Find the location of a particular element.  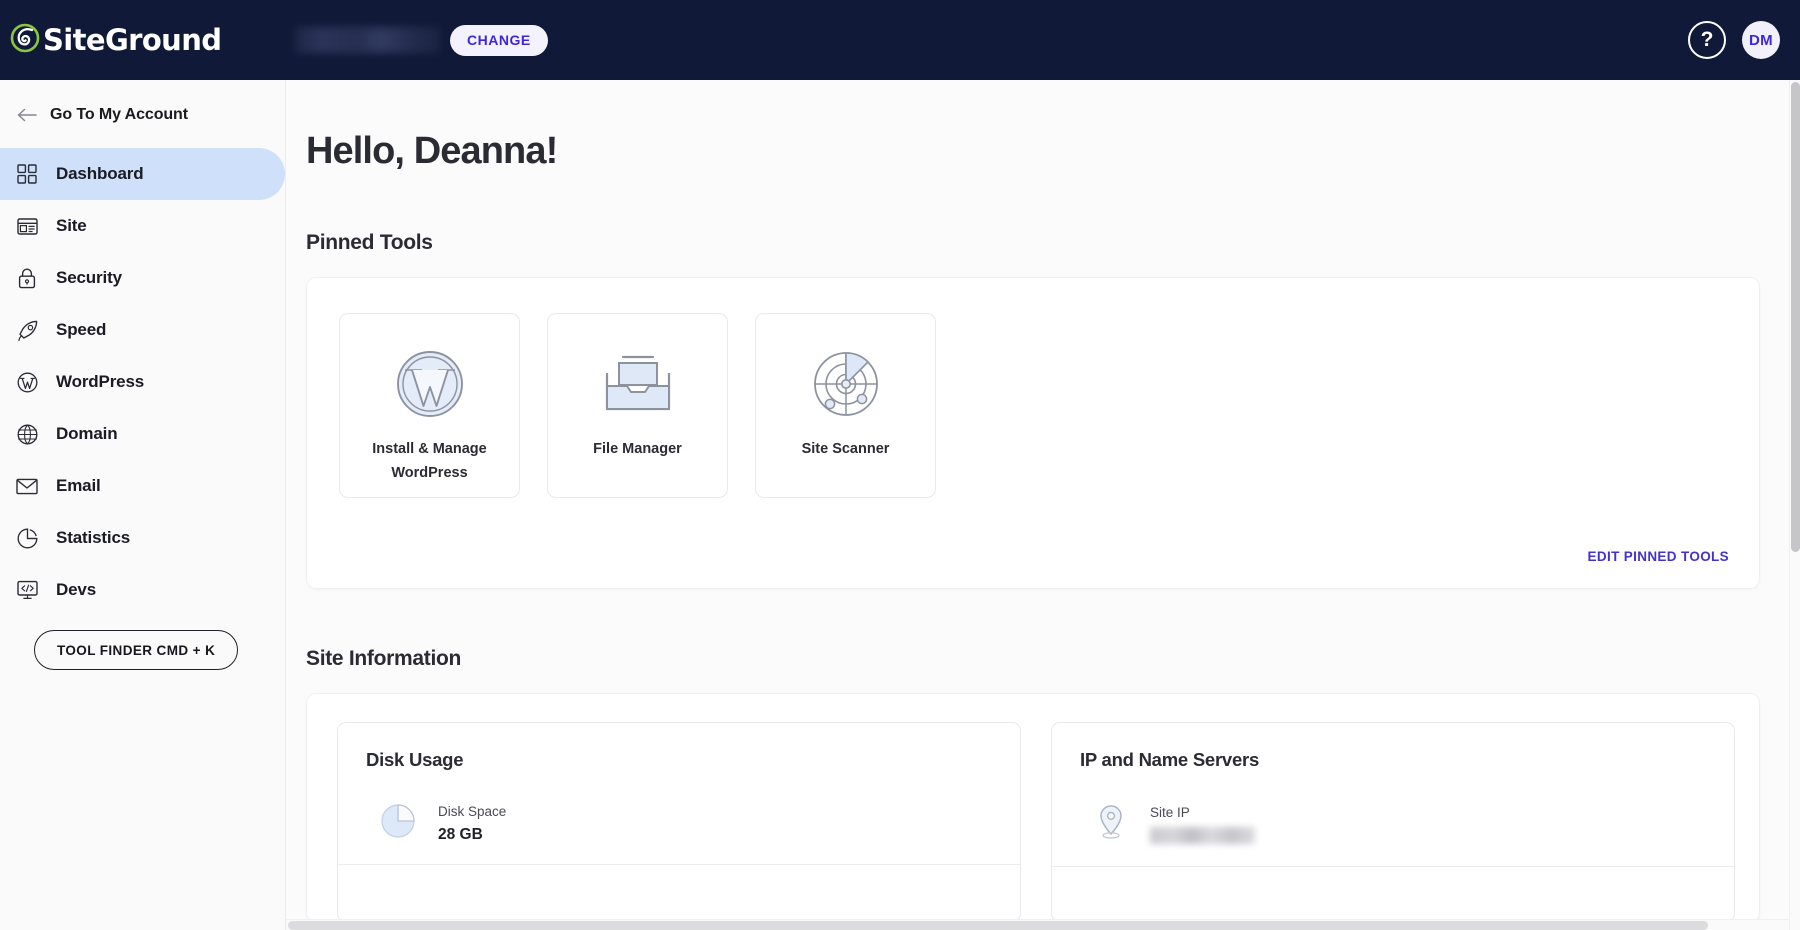

disk-usage-title: Disk Usage is located at coordinates (415, 759).